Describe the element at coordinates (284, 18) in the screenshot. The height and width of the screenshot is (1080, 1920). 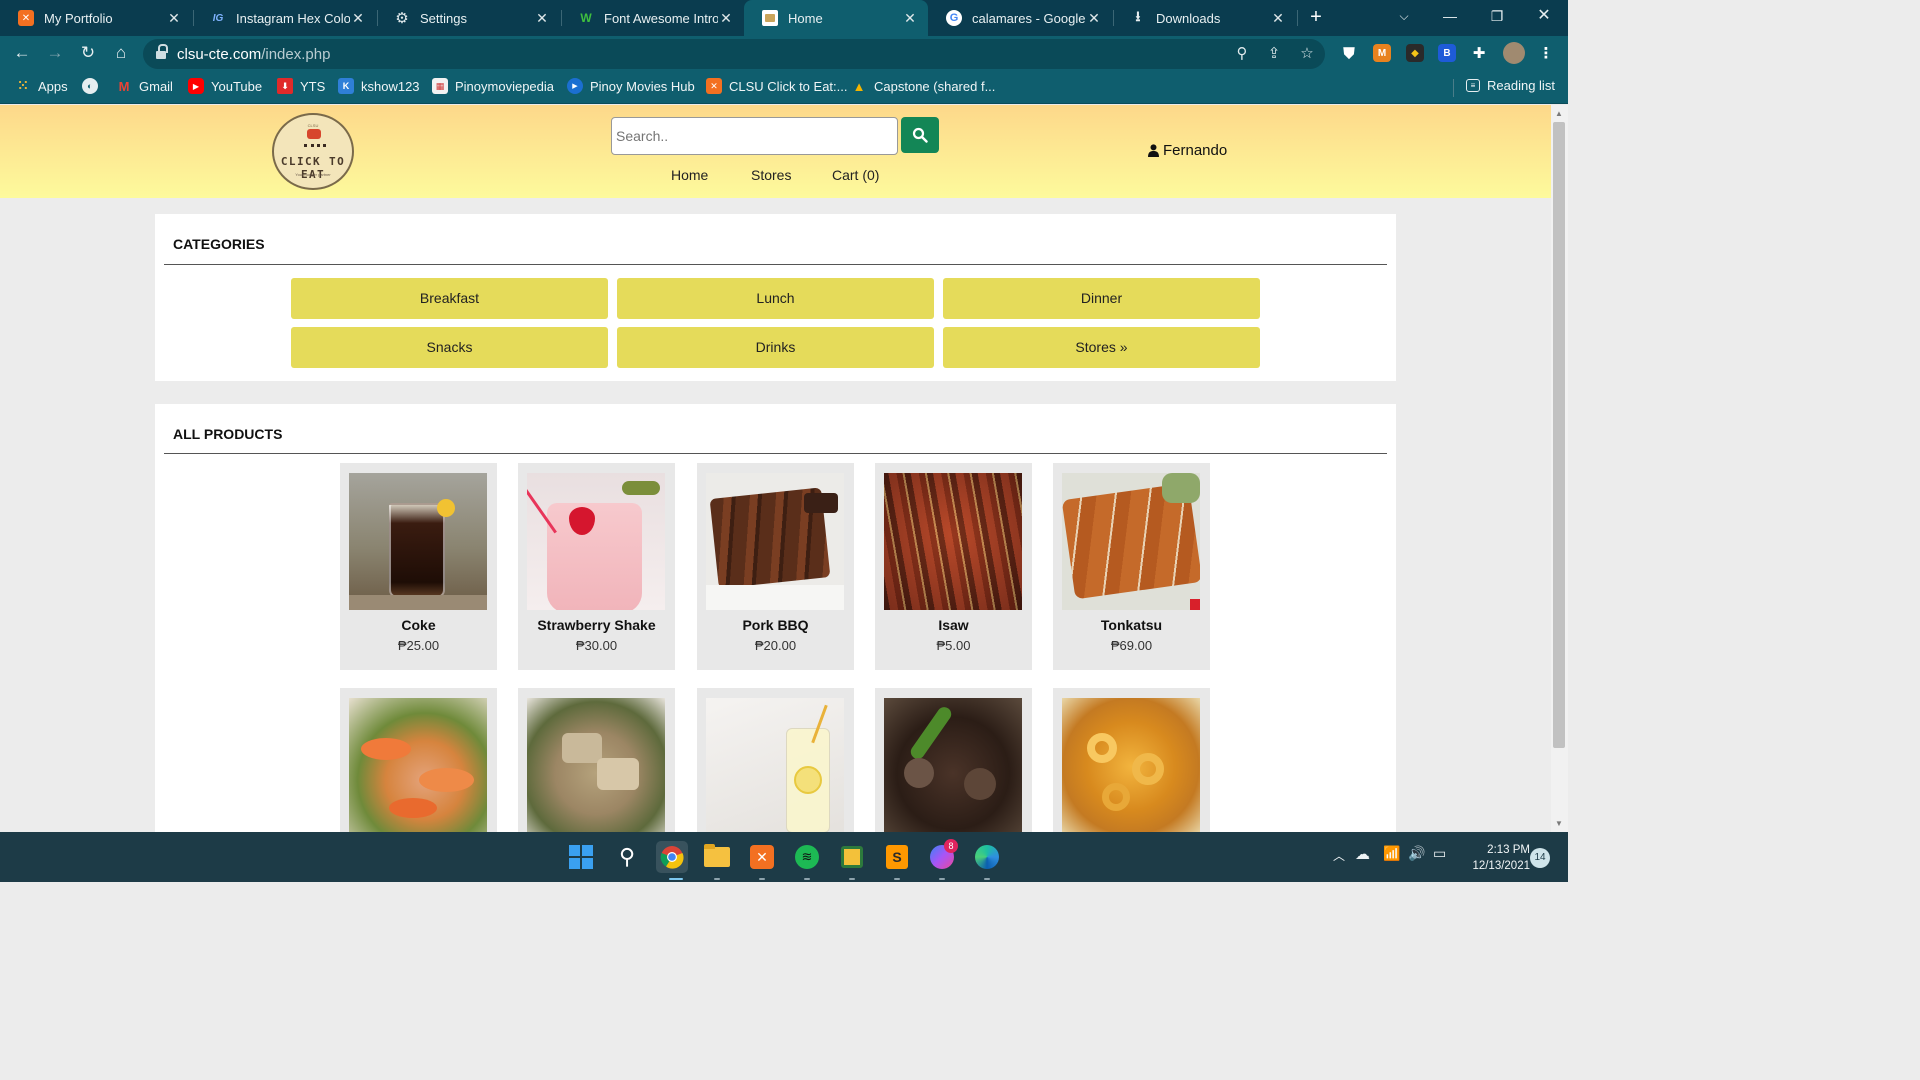
I see `tab-instagram-hex-colors: IG Instagram Hex Colors ✕` at that location.